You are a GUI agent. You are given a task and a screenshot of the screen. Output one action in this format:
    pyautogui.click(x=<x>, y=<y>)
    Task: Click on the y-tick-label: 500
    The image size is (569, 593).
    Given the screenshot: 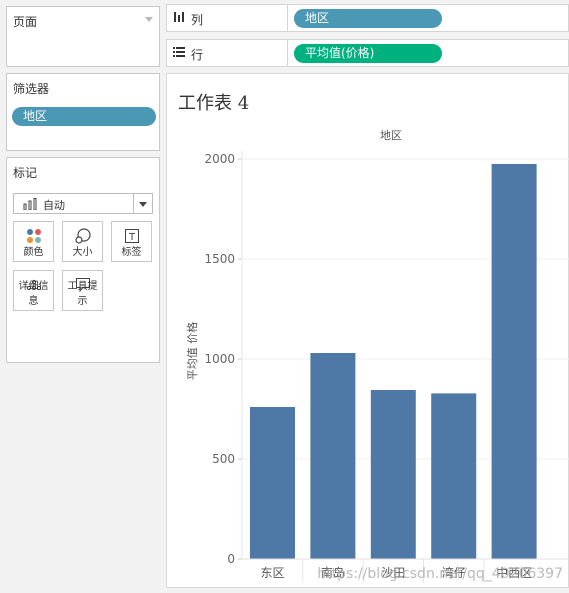 What is the action you would take?
    pyautogui.click(x=223, y=459)
    